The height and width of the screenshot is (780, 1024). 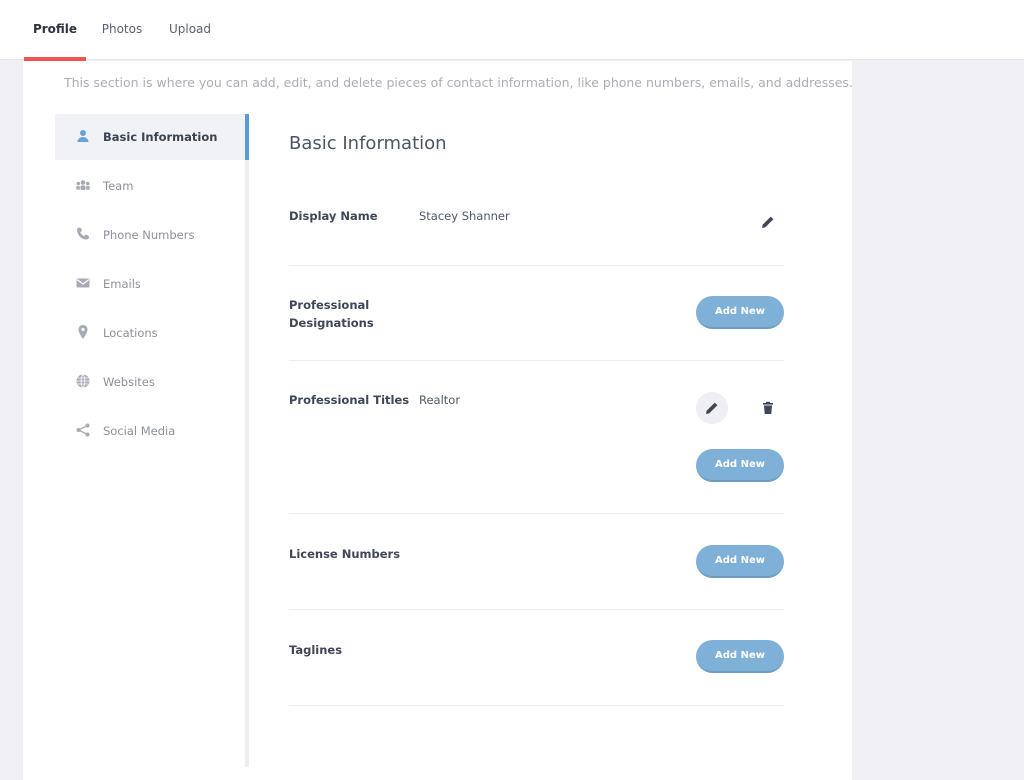 What do you see at coordinates (122, 284) in the screenshot?
I see `sidebar-item-label: Emails` at bounding box center [122, 284].